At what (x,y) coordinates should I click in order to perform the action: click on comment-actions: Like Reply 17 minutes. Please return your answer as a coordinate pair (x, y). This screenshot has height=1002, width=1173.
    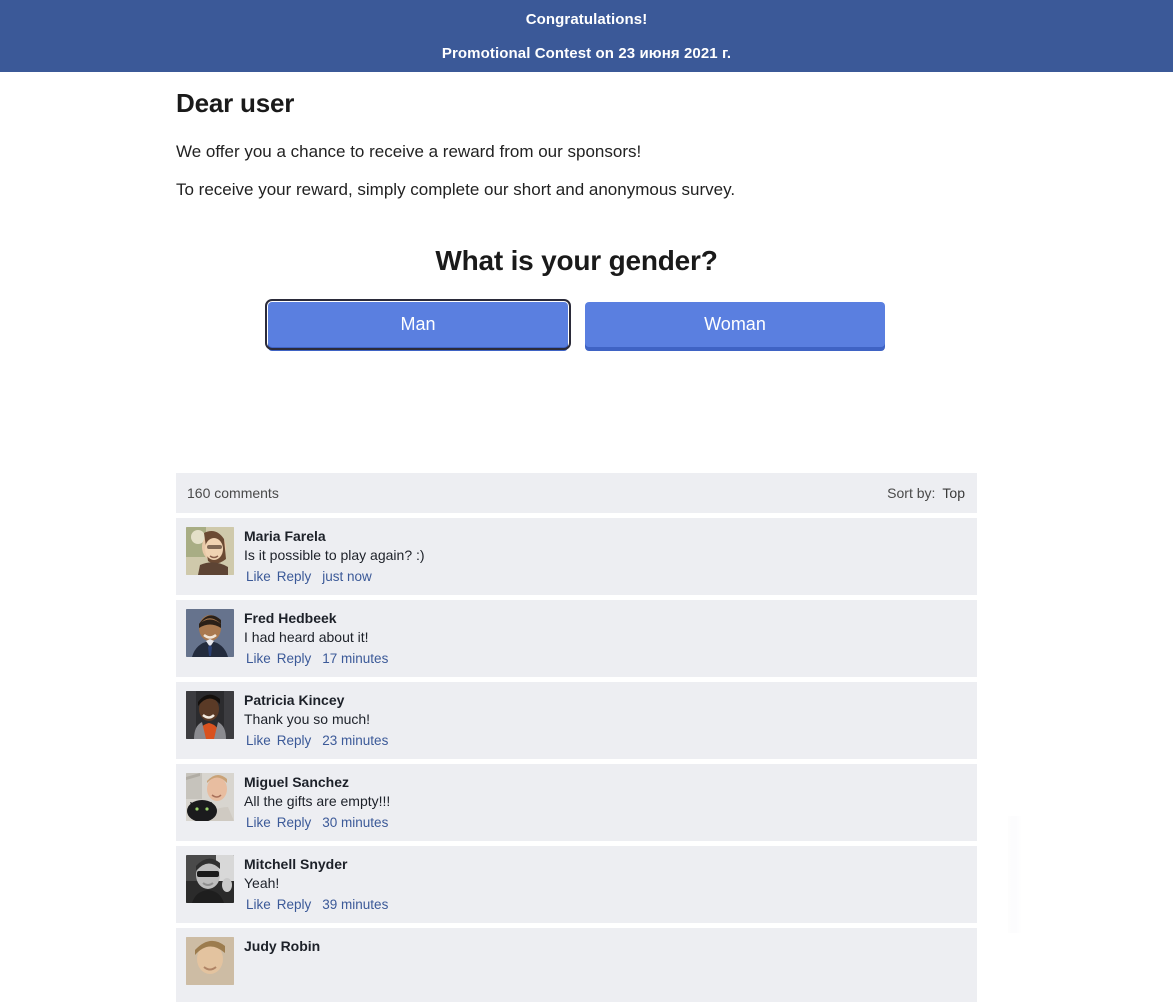
    Looking at the image, I should click on (316, 659).